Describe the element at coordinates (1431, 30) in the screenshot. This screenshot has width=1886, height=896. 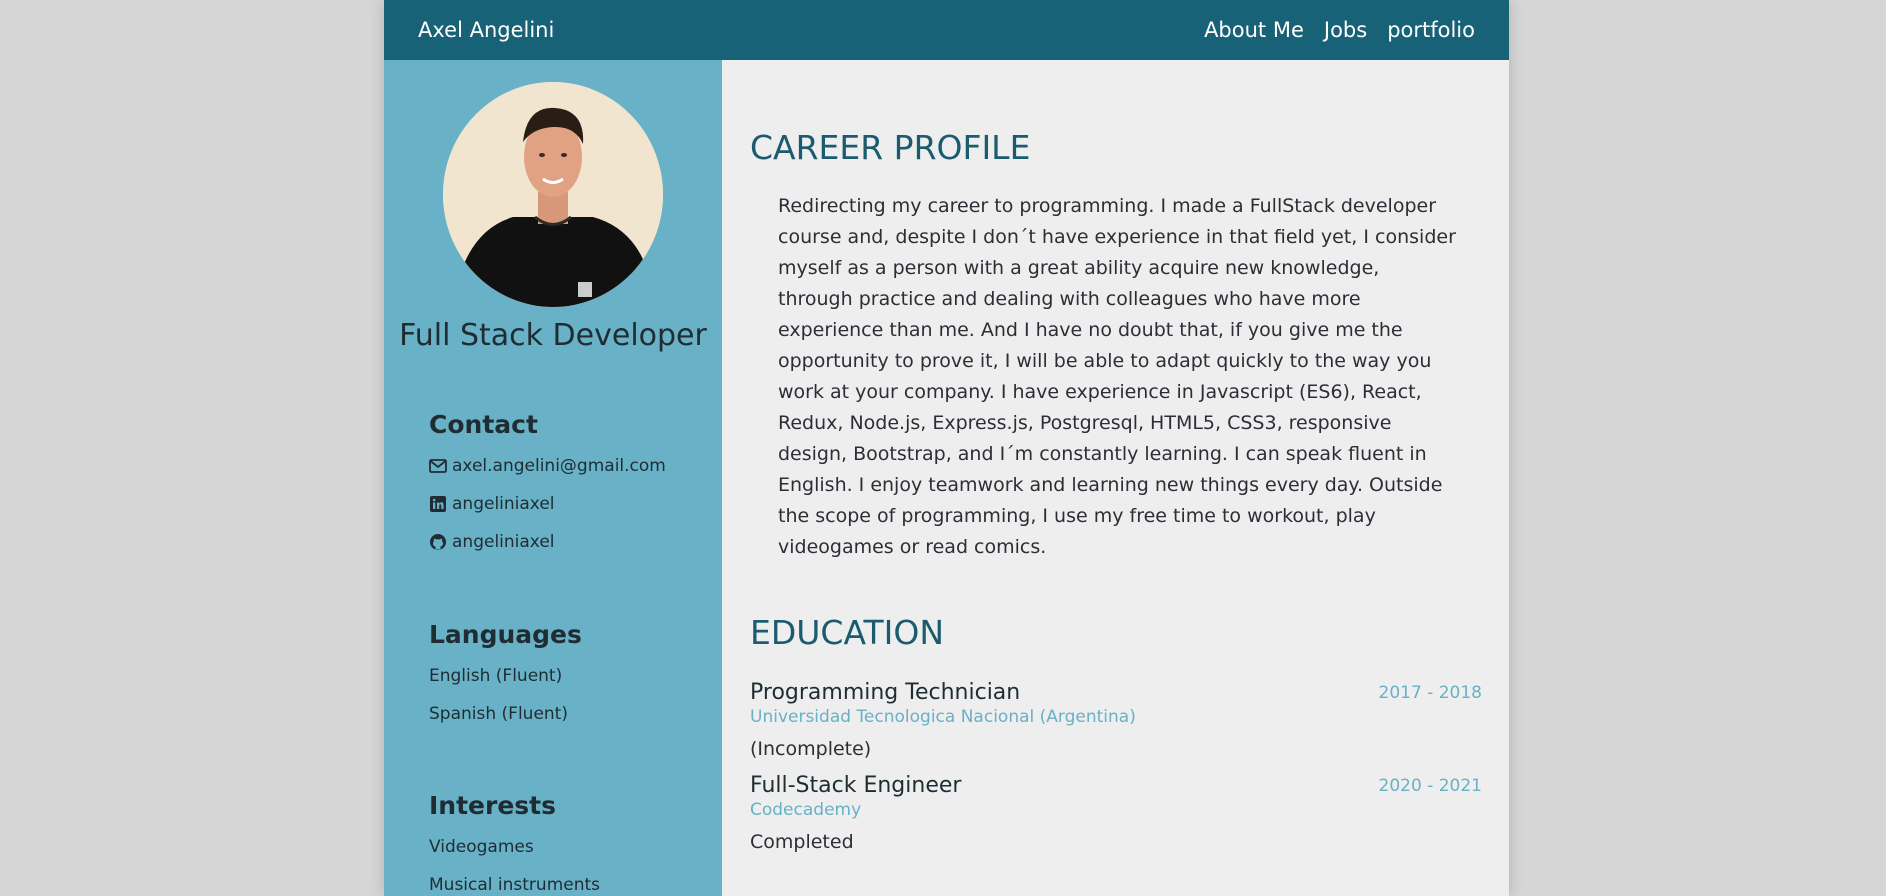
I see `nav-link-portfolio: portfolio` at that location.